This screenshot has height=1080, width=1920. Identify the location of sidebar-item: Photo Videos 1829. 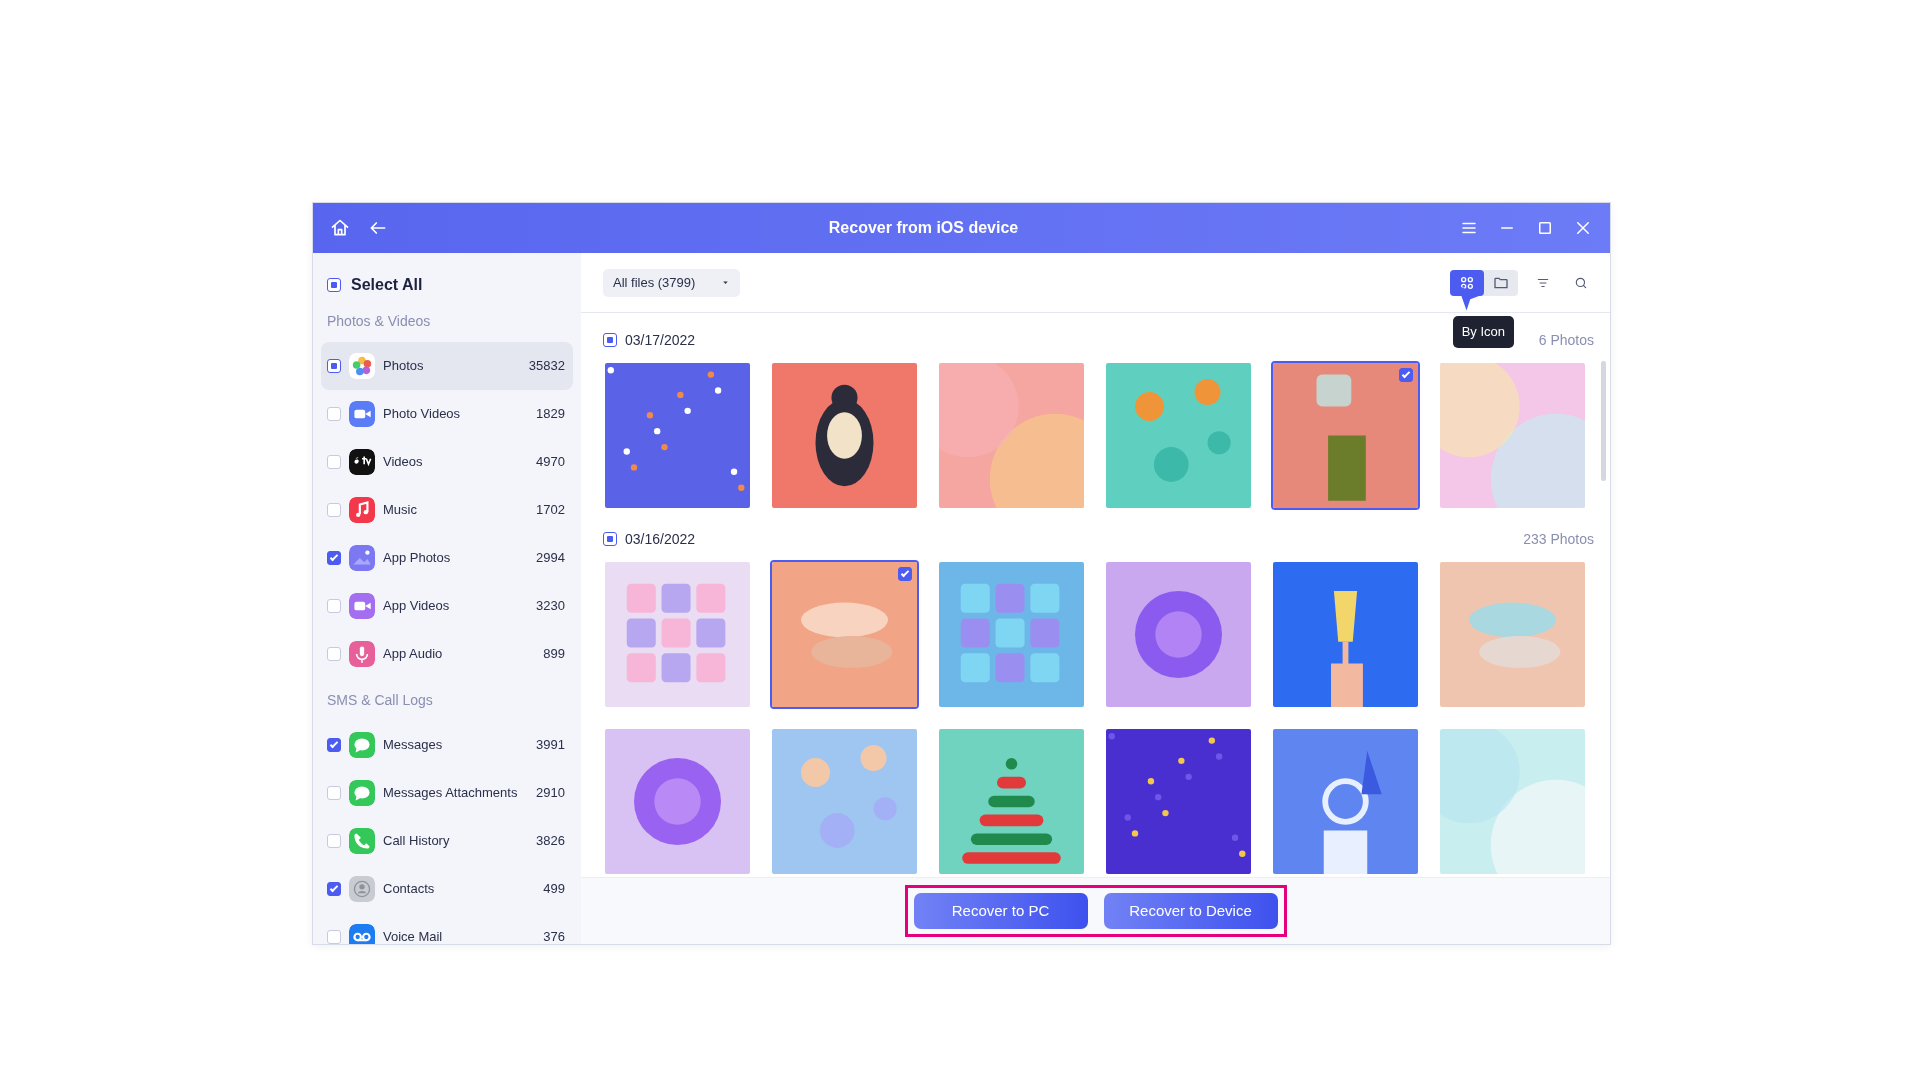
(447, 414).